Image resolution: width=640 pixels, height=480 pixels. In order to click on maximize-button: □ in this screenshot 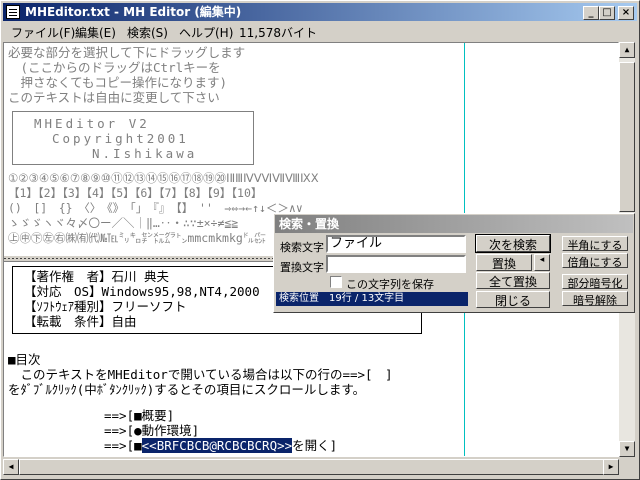, I will do `click(607, 13)`.